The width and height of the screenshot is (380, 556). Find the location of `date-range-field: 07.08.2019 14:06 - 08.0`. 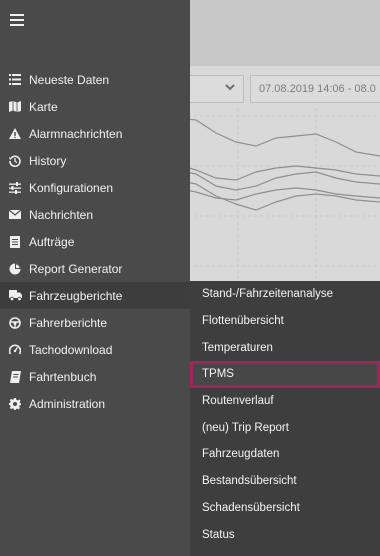

date-range-field: 07.08.2019 14:06 - 08.0 is located at coordinates (315, 89).